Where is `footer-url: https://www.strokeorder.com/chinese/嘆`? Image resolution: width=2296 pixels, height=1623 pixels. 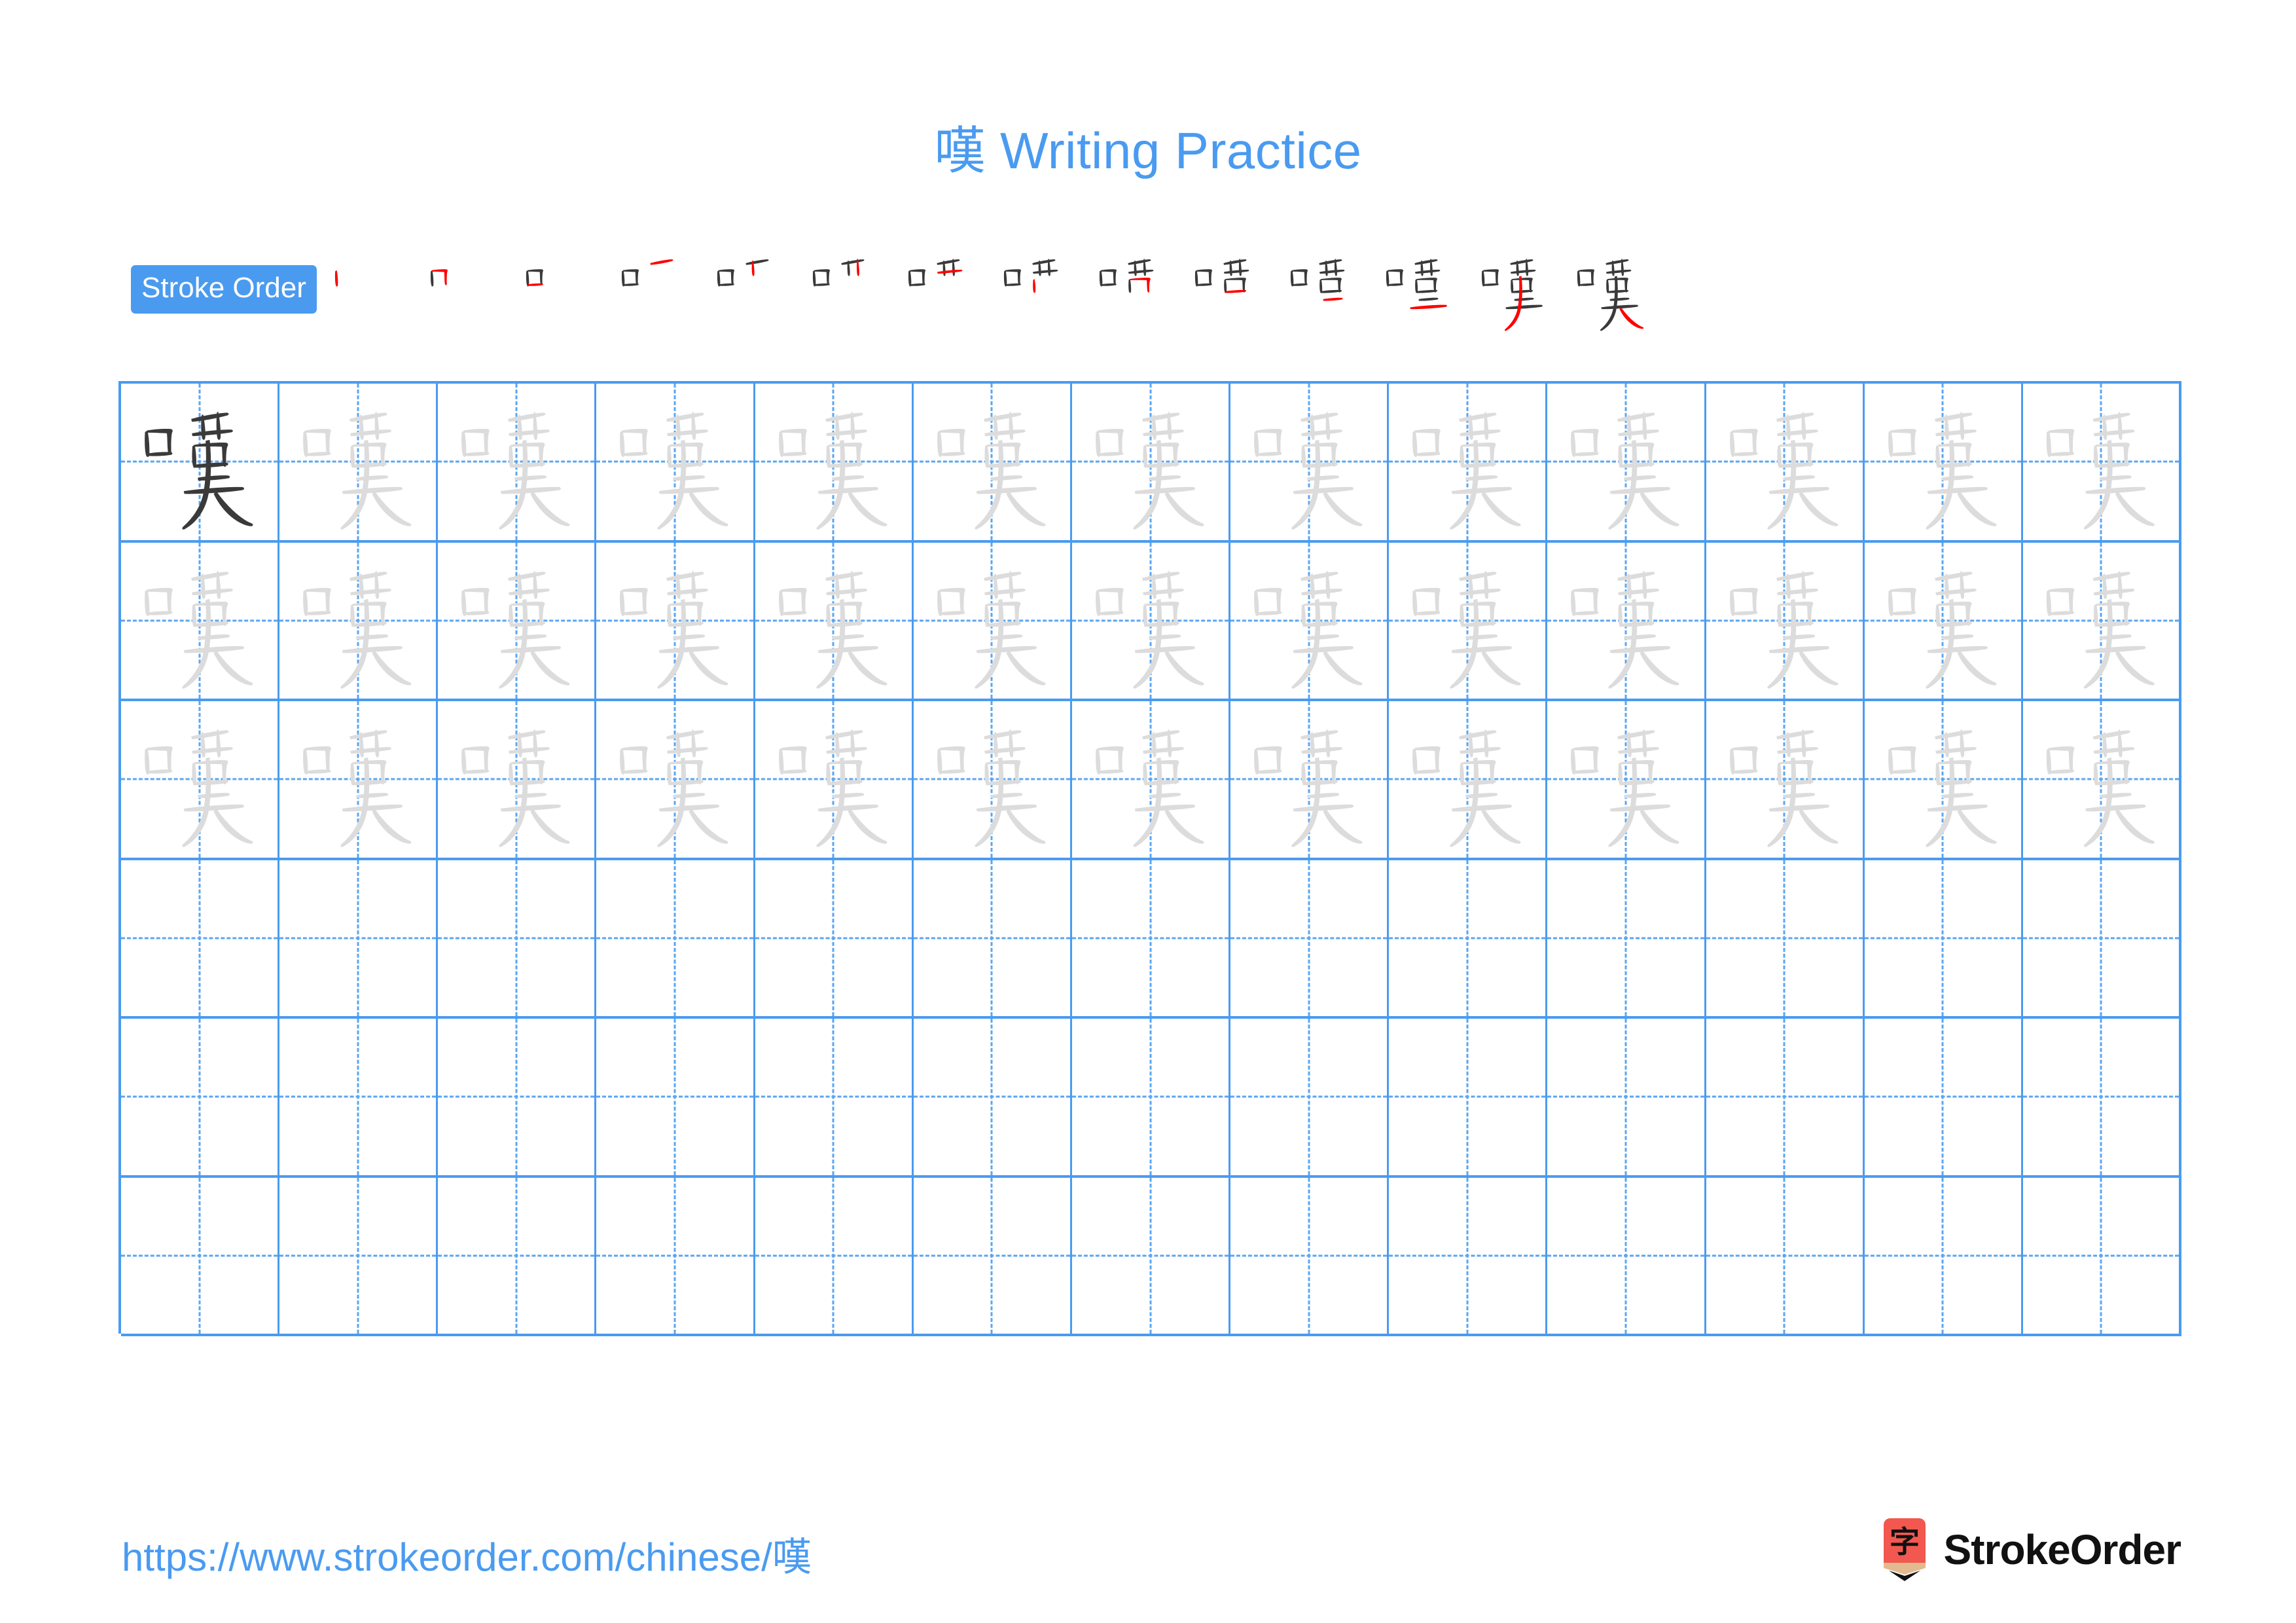
footer-url: https://www.strokeorder.com/chinese/嘆 is located at coordinates (467, 1553).